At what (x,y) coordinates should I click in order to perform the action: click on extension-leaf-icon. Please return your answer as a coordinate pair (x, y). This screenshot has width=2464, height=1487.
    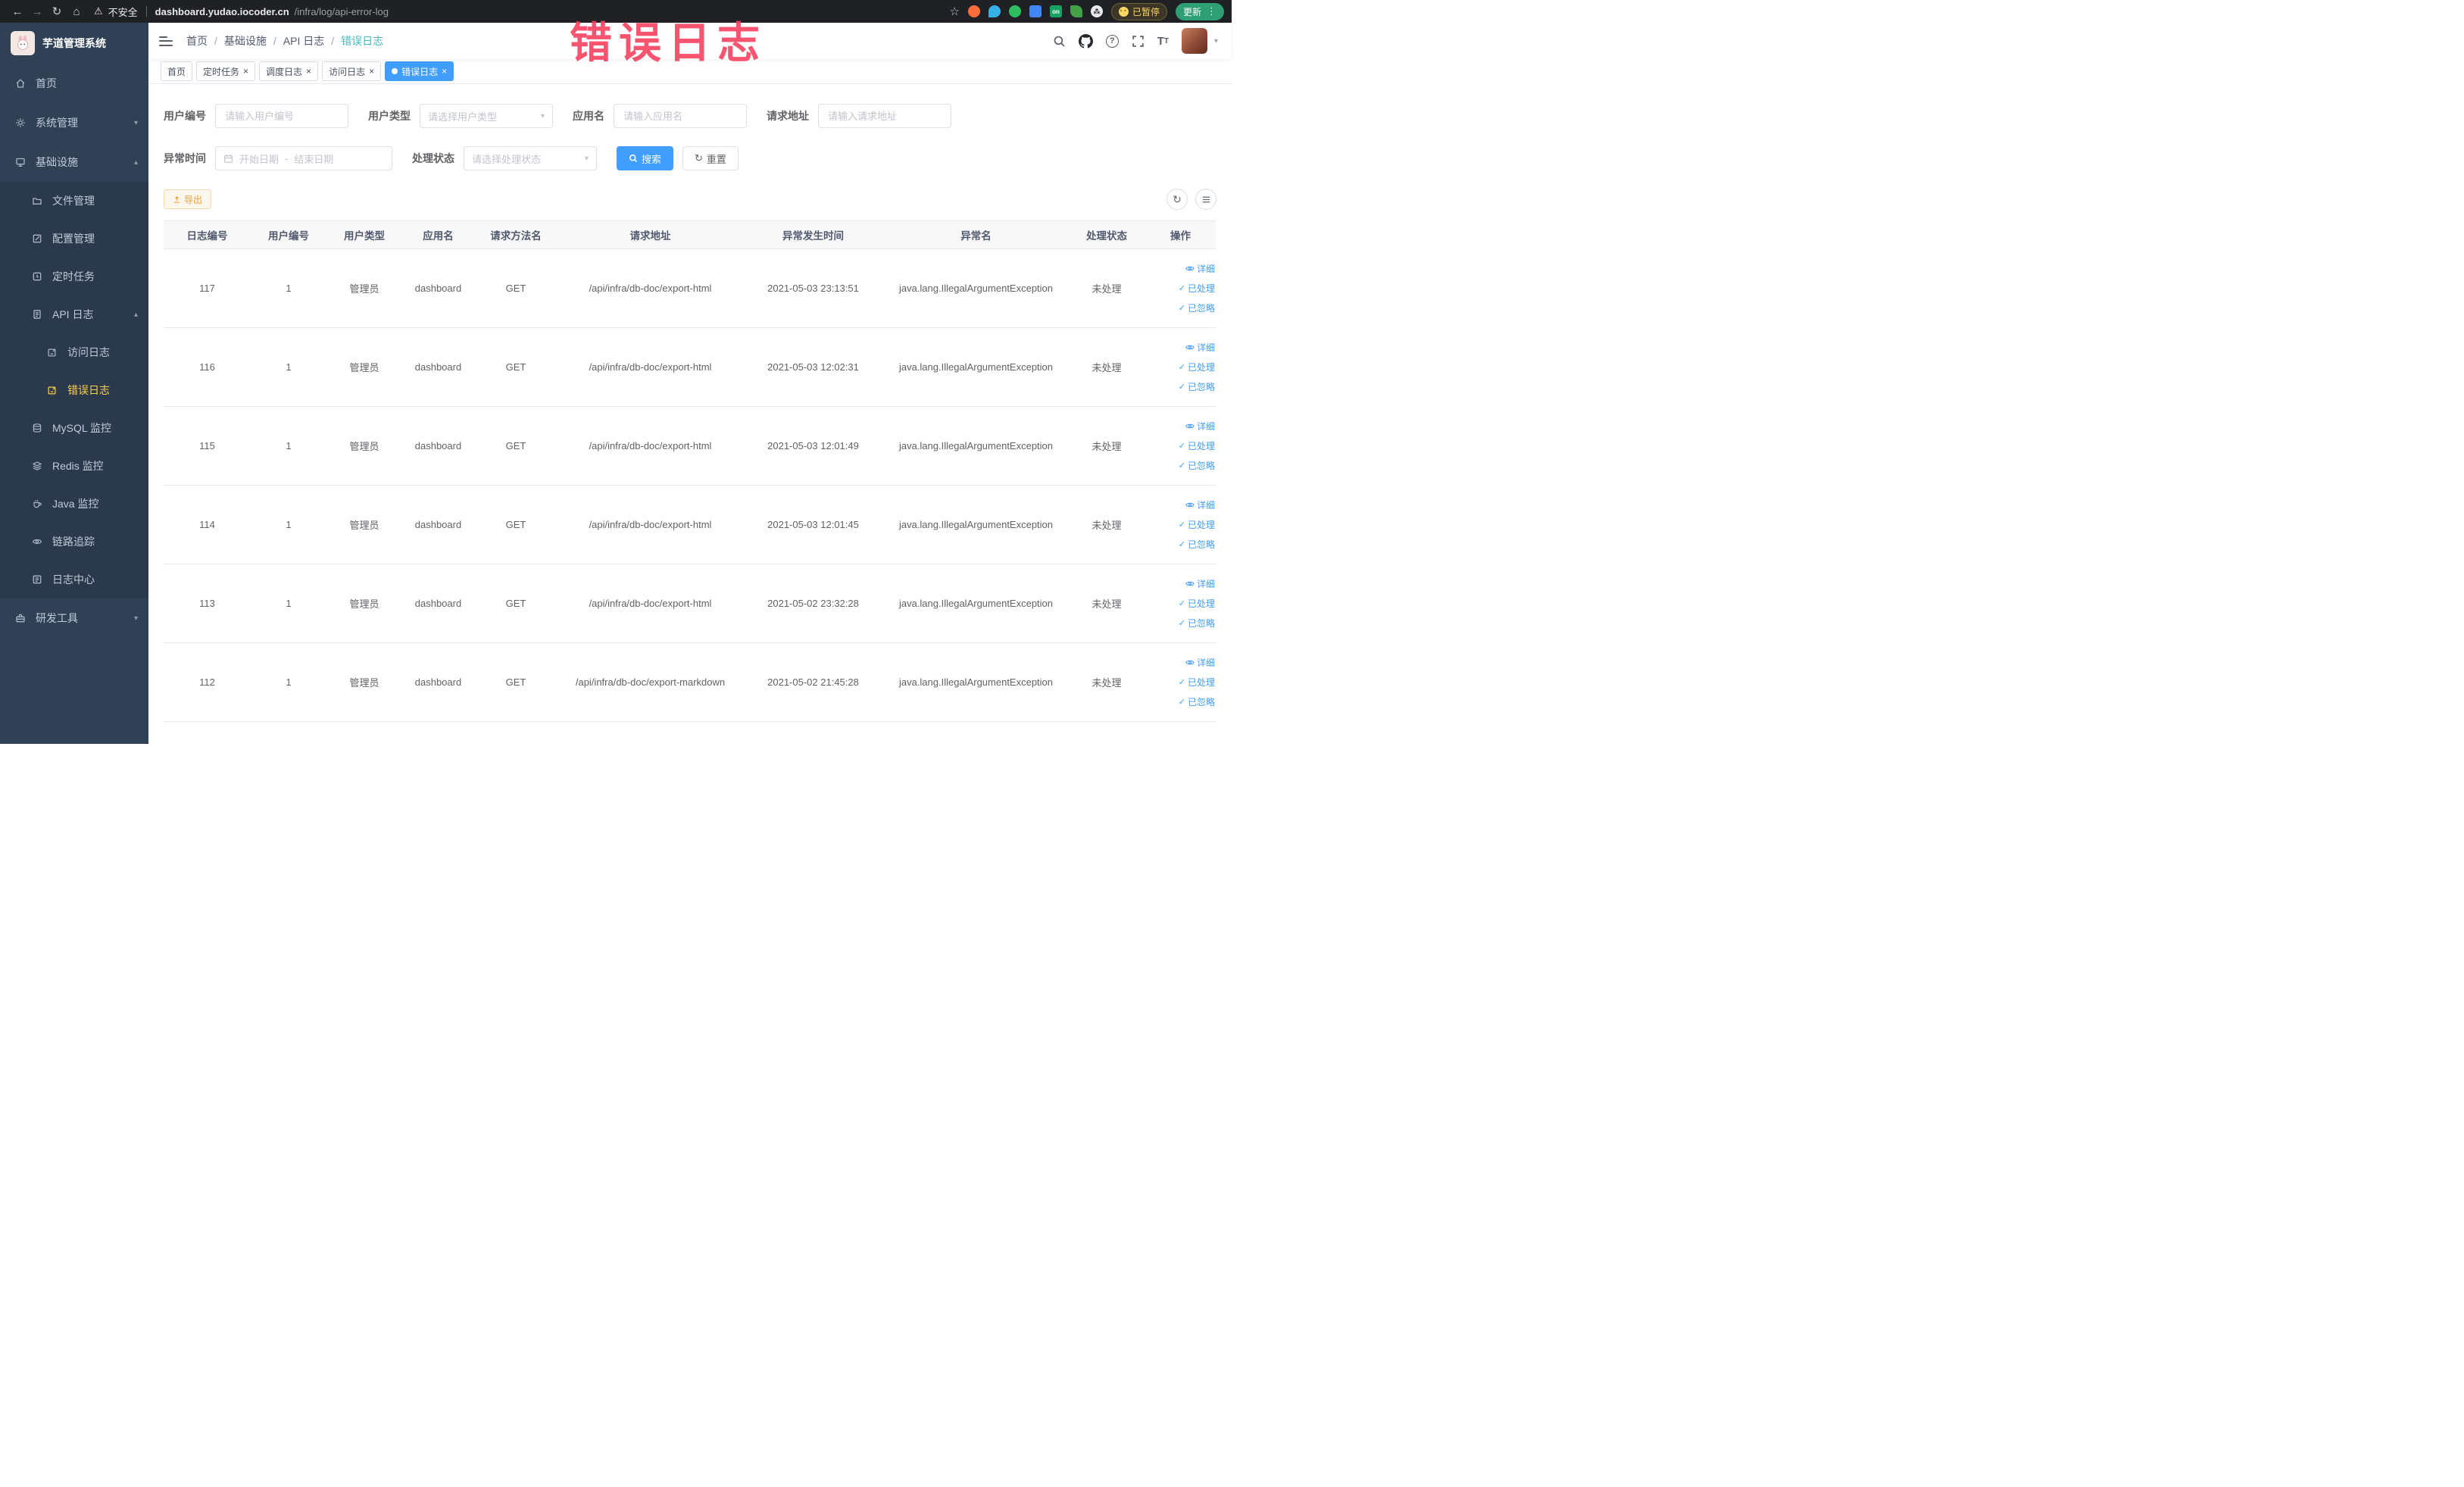
    Looking at the image, I should click on (1076, 11).